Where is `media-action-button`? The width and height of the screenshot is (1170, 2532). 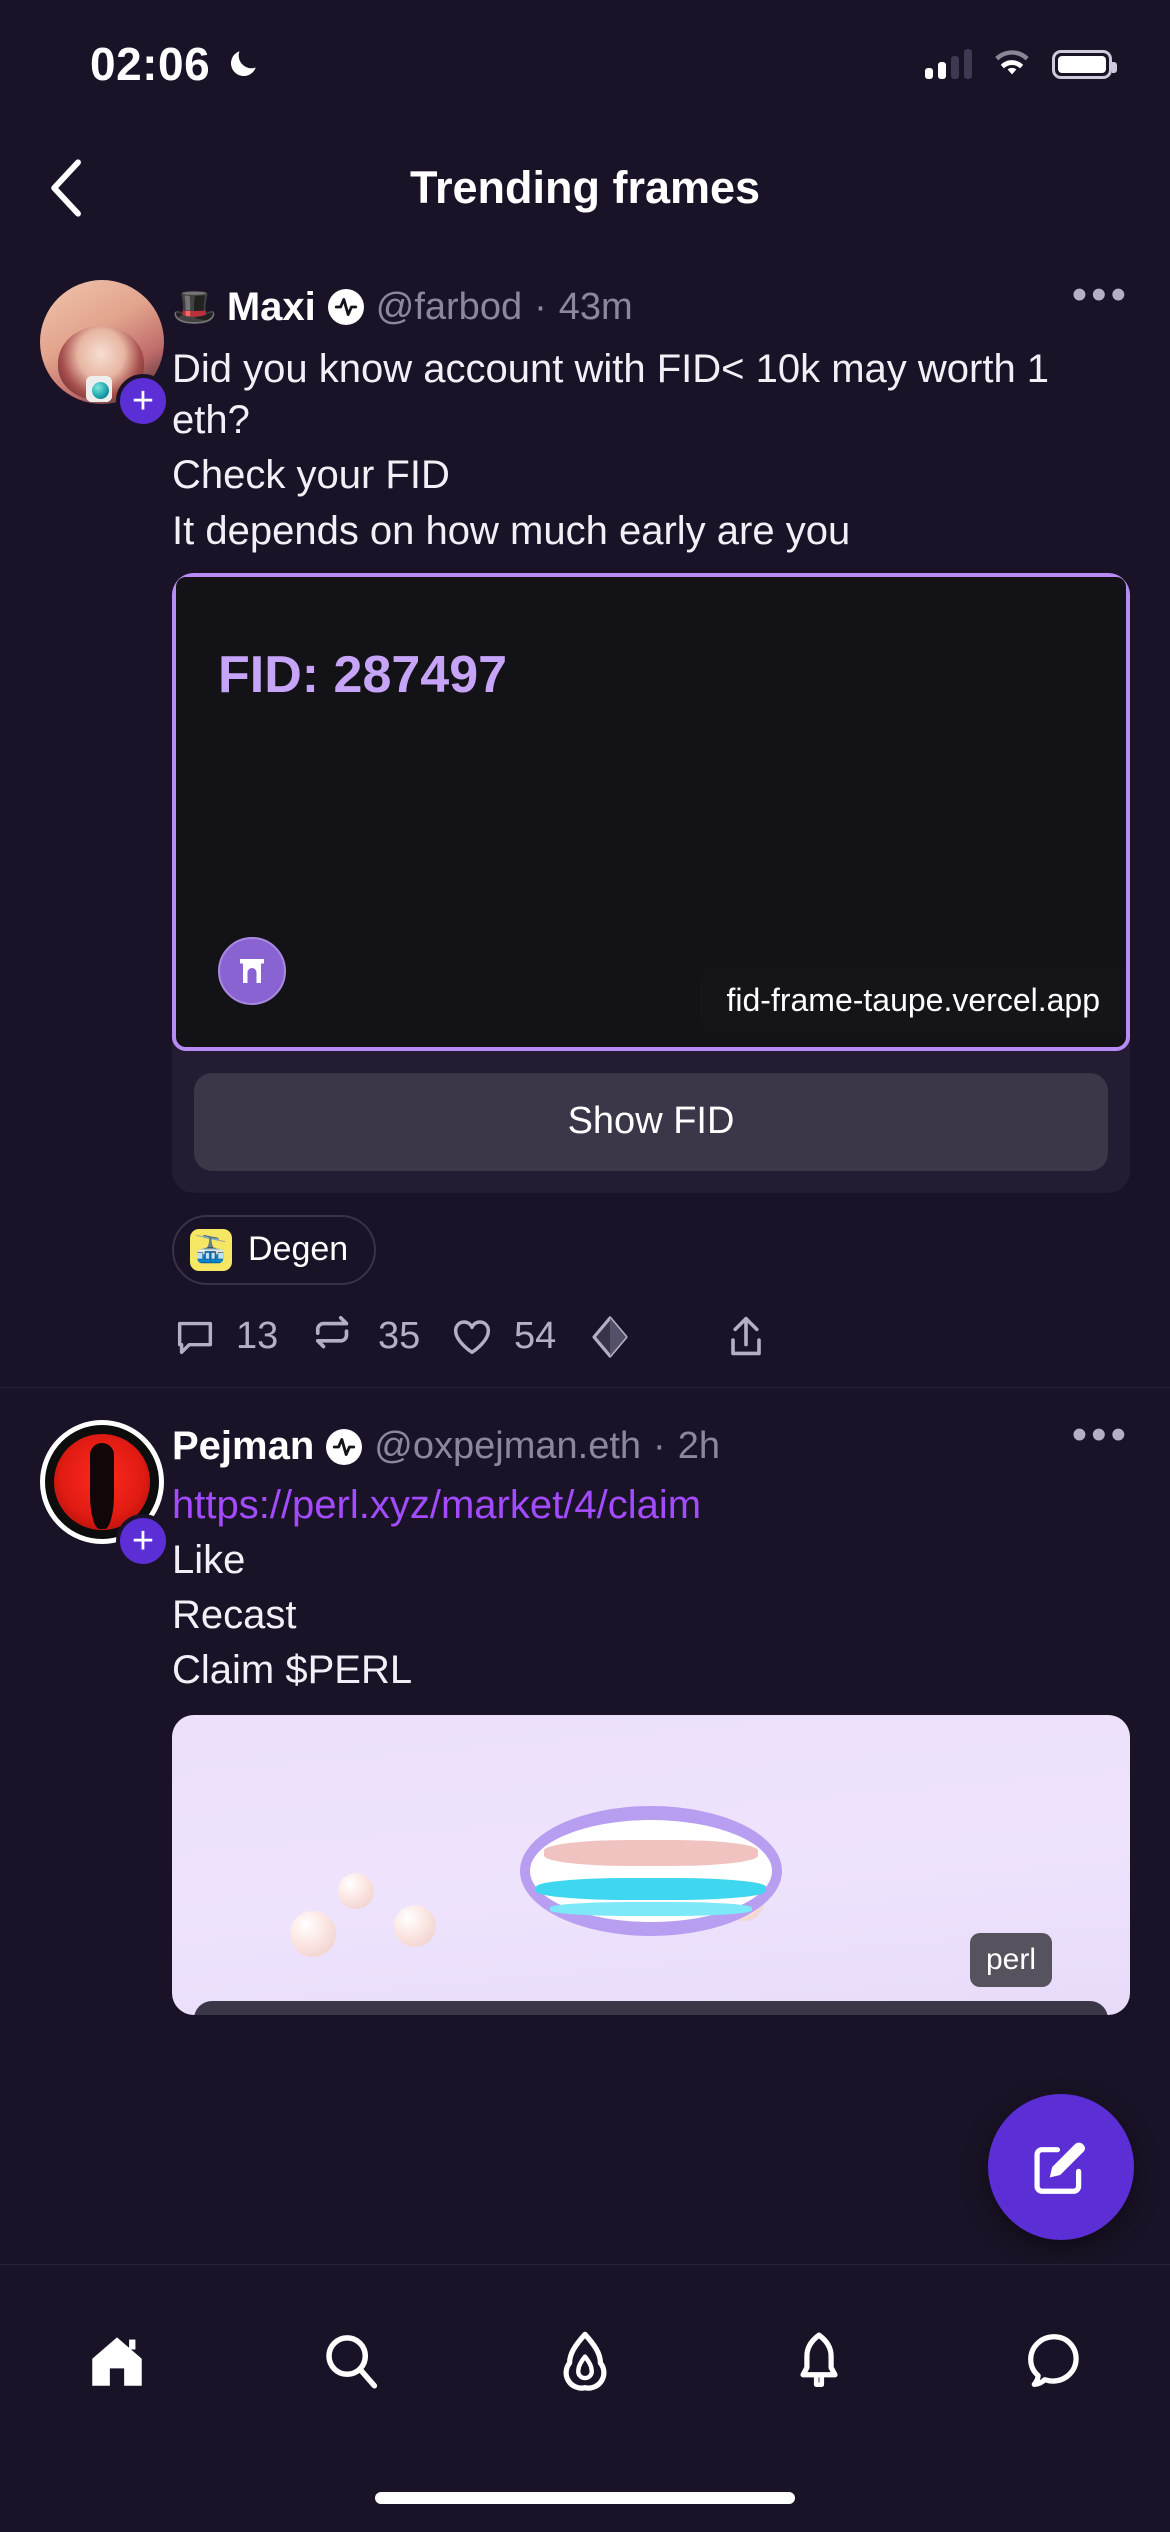
media-action-button is located at coordinates (651, 2007).